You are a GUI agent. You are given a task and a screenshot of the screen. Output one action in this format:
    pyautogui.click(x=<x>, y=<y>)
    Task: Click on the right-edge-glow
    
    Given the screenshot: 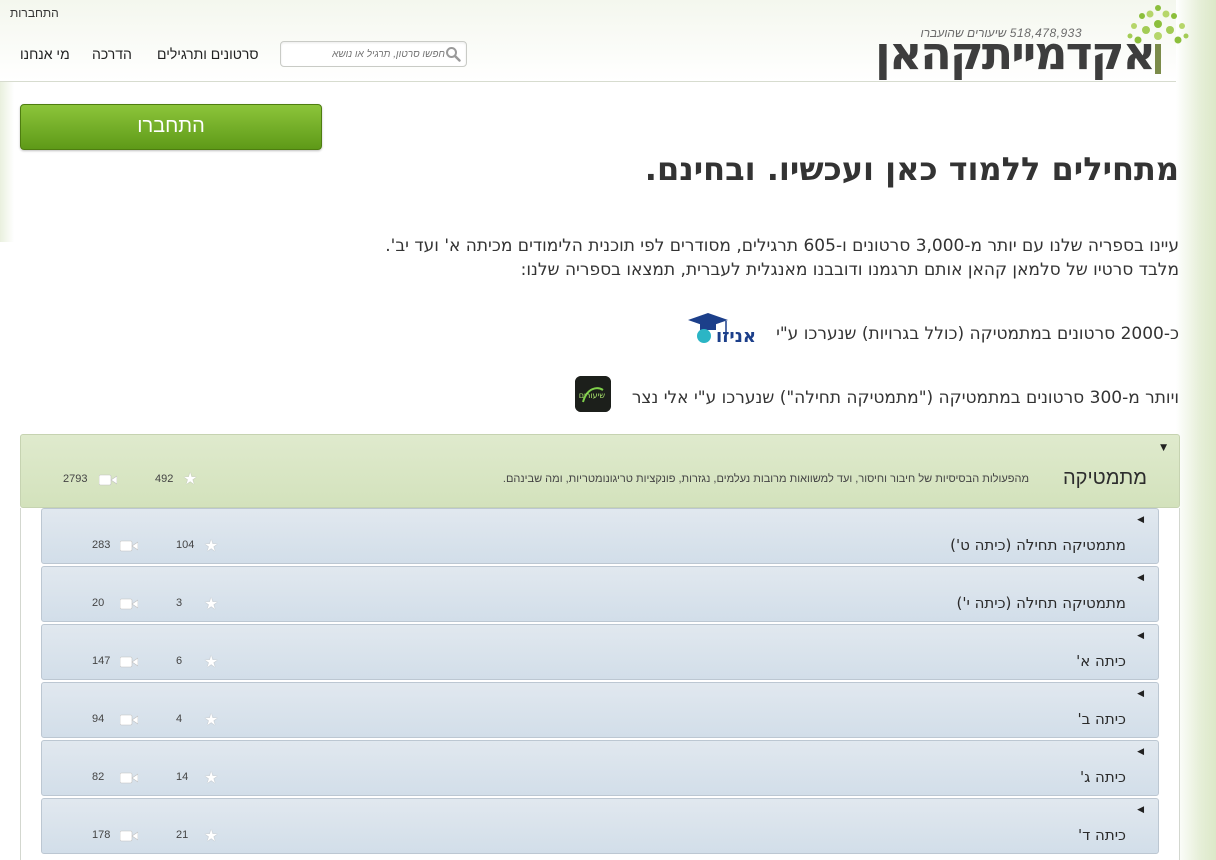 What is the action you would take?
    pyautogui.click(x=1196, y=430)
    